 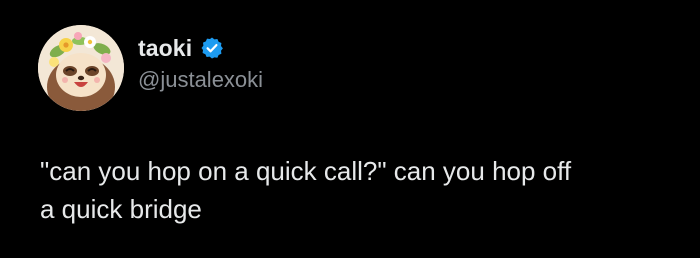 I want to click on author-info: taoki @justalexoki, so click(x=200, y=63).